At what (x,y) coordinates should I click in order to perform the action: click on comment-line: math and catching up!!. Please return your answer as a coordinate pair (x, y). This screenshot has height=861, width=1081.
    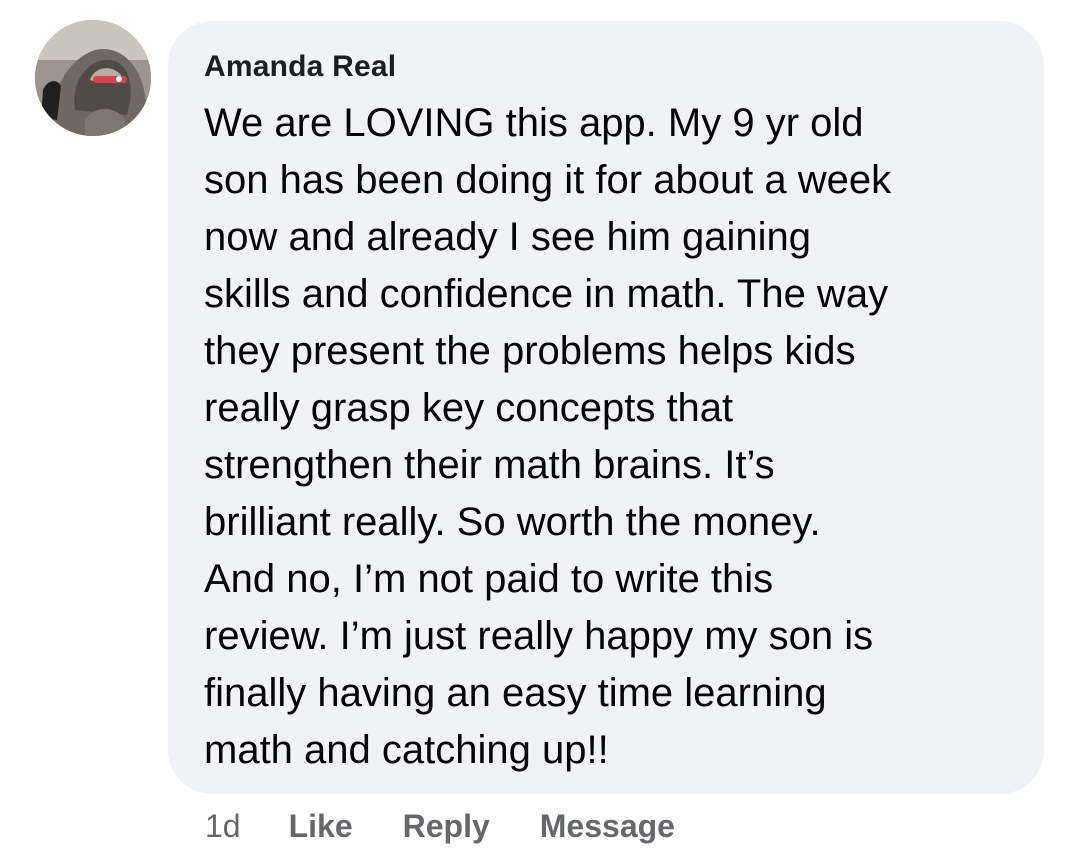
    Looking at the image, I should click on (406, 750).